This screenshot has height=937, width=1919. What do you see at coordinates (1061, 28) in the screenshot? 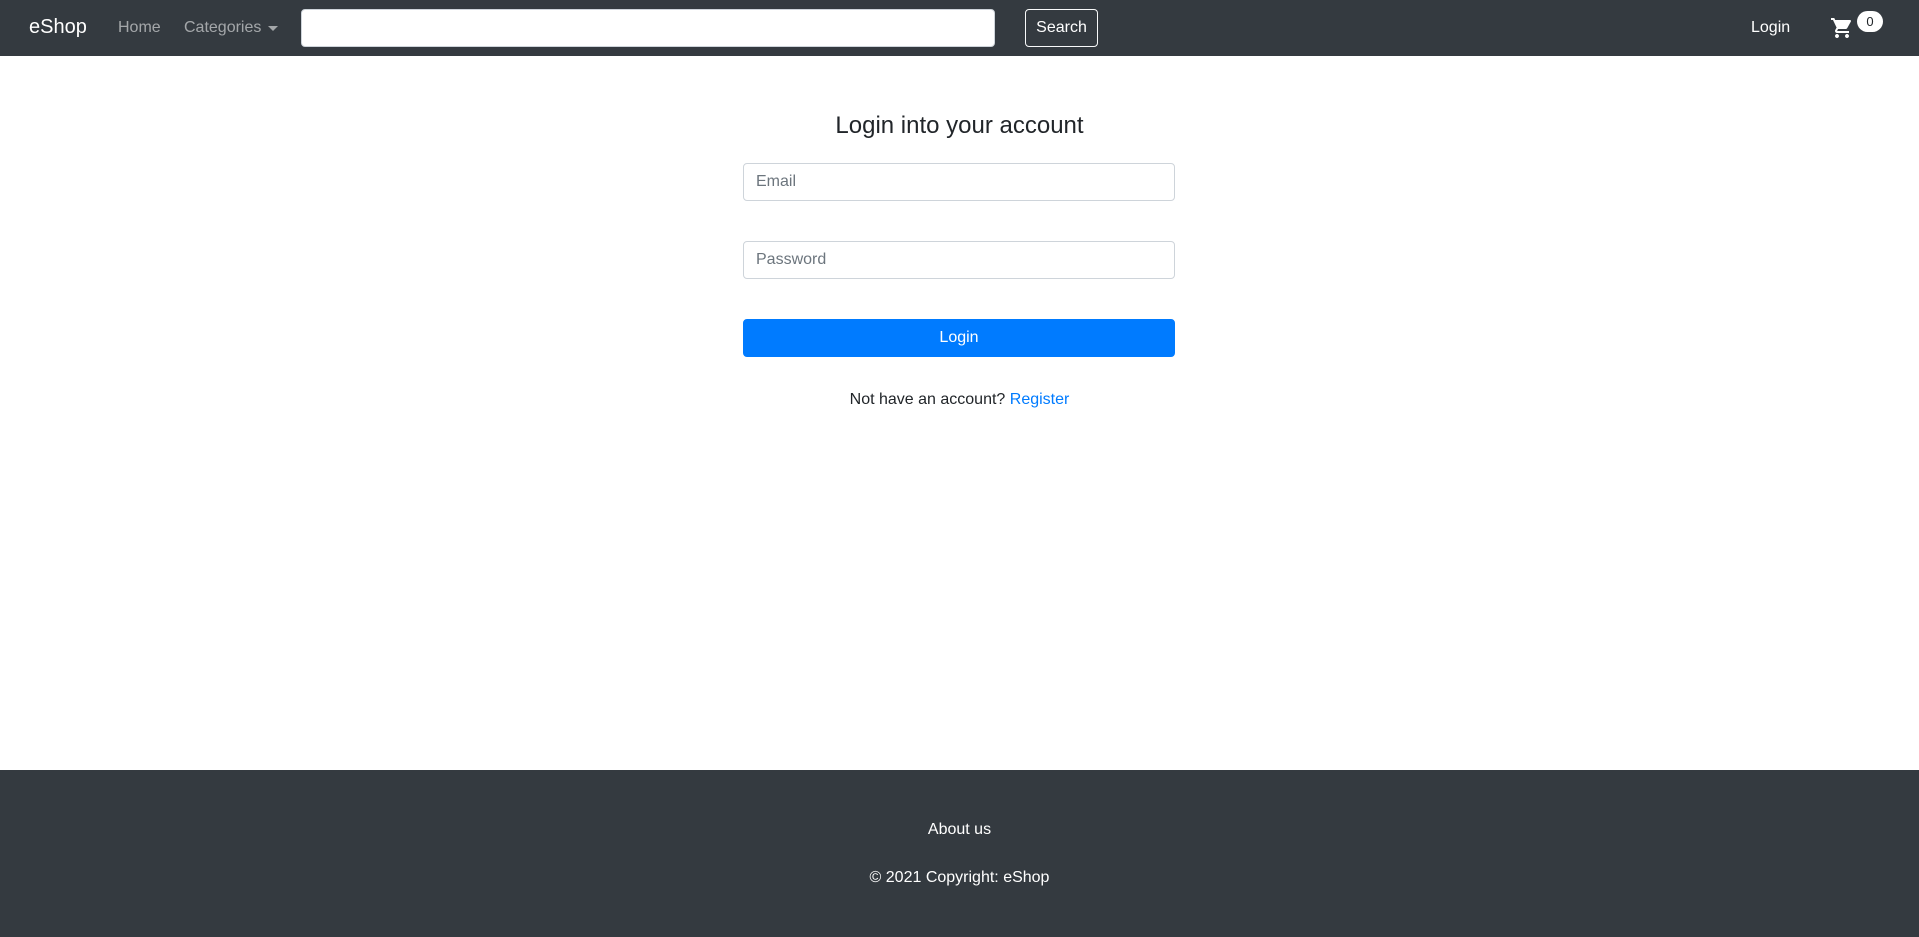
I see `search-button: Search` at bounding box center [1061, 28].